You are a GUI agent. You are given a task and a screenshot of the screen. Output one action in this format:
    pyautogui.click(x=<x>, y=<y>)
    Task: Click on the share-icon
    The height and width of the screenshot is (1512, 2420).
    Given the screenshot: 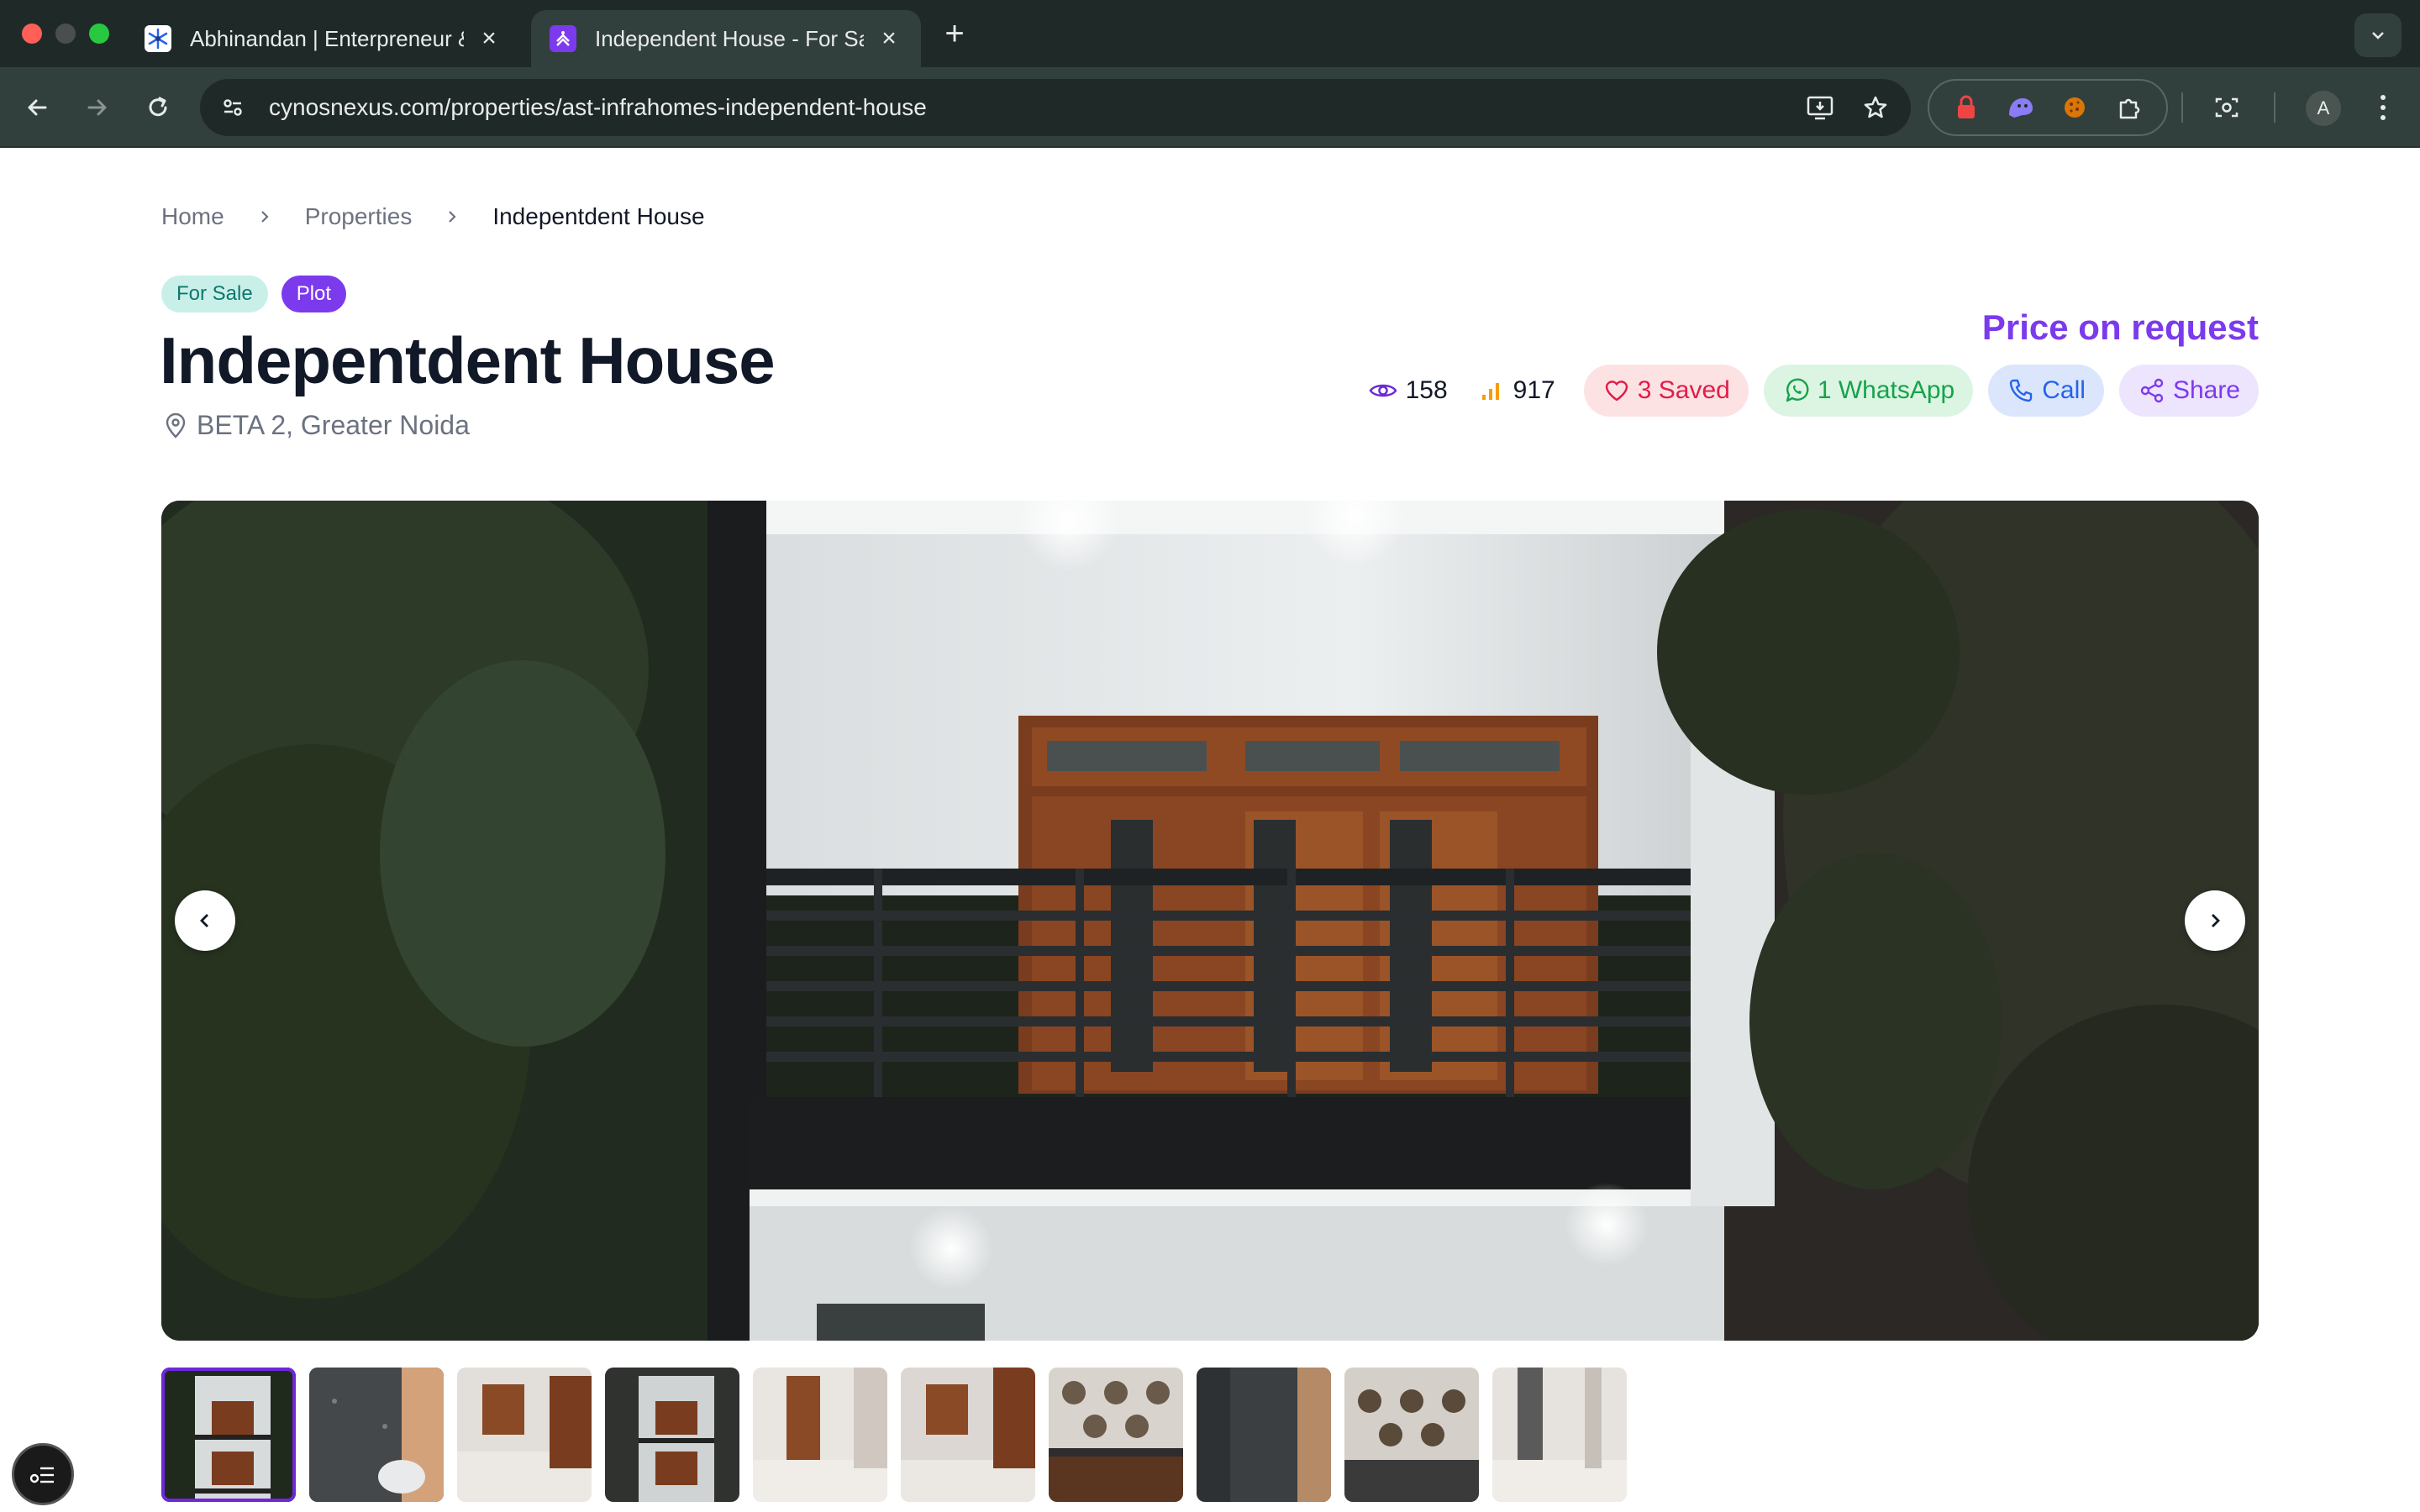 What is the action you would take?
    pyautogui.click(x=2152, y=390)
    